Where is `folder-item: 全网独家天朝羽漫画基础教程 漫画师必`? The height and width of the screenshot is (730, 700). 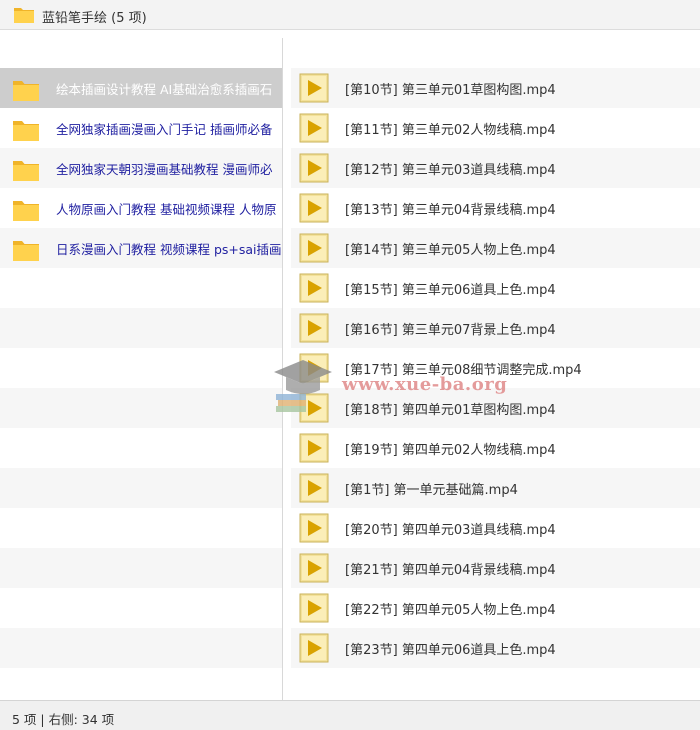 folder-item: 全网独家天朝羽漫画基础教程 漫画师必 is located at coordinates (141, 168).